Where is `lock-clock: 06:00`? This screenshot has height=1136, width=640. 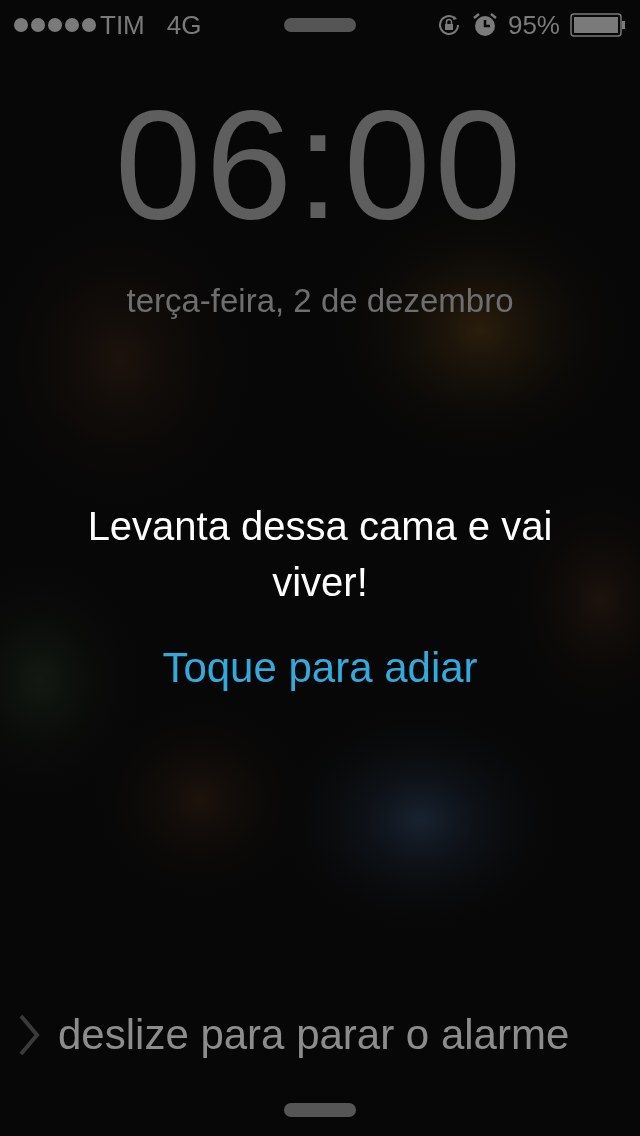
lock-clock: 06:00 is located at coordinates (320, 164).